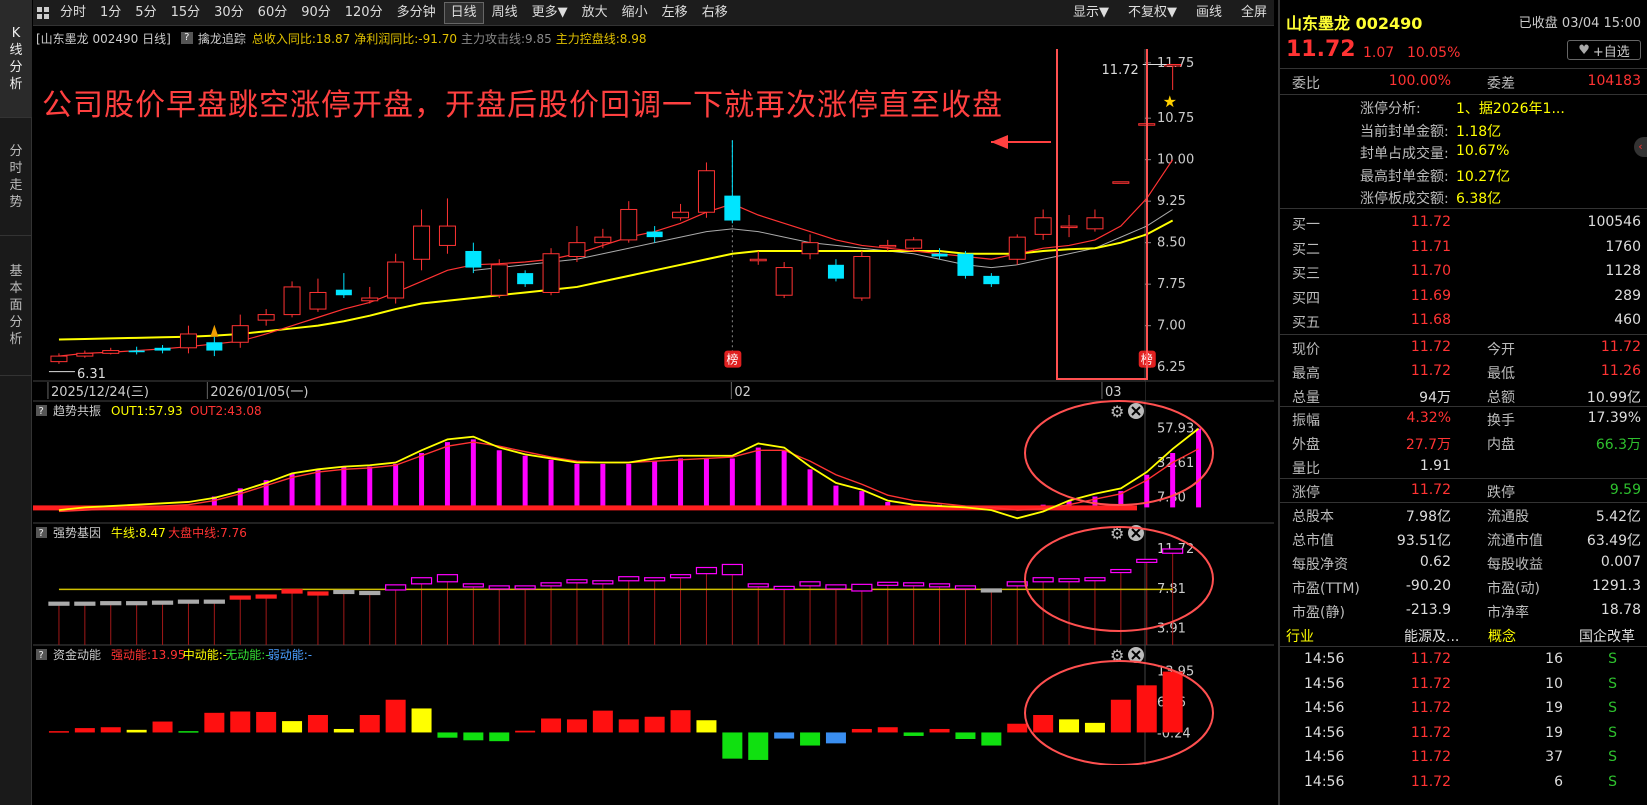 The width and height of the screenshot is (1647, 805). I want to click on concept-value: 国企改革, so click(1607, 636).